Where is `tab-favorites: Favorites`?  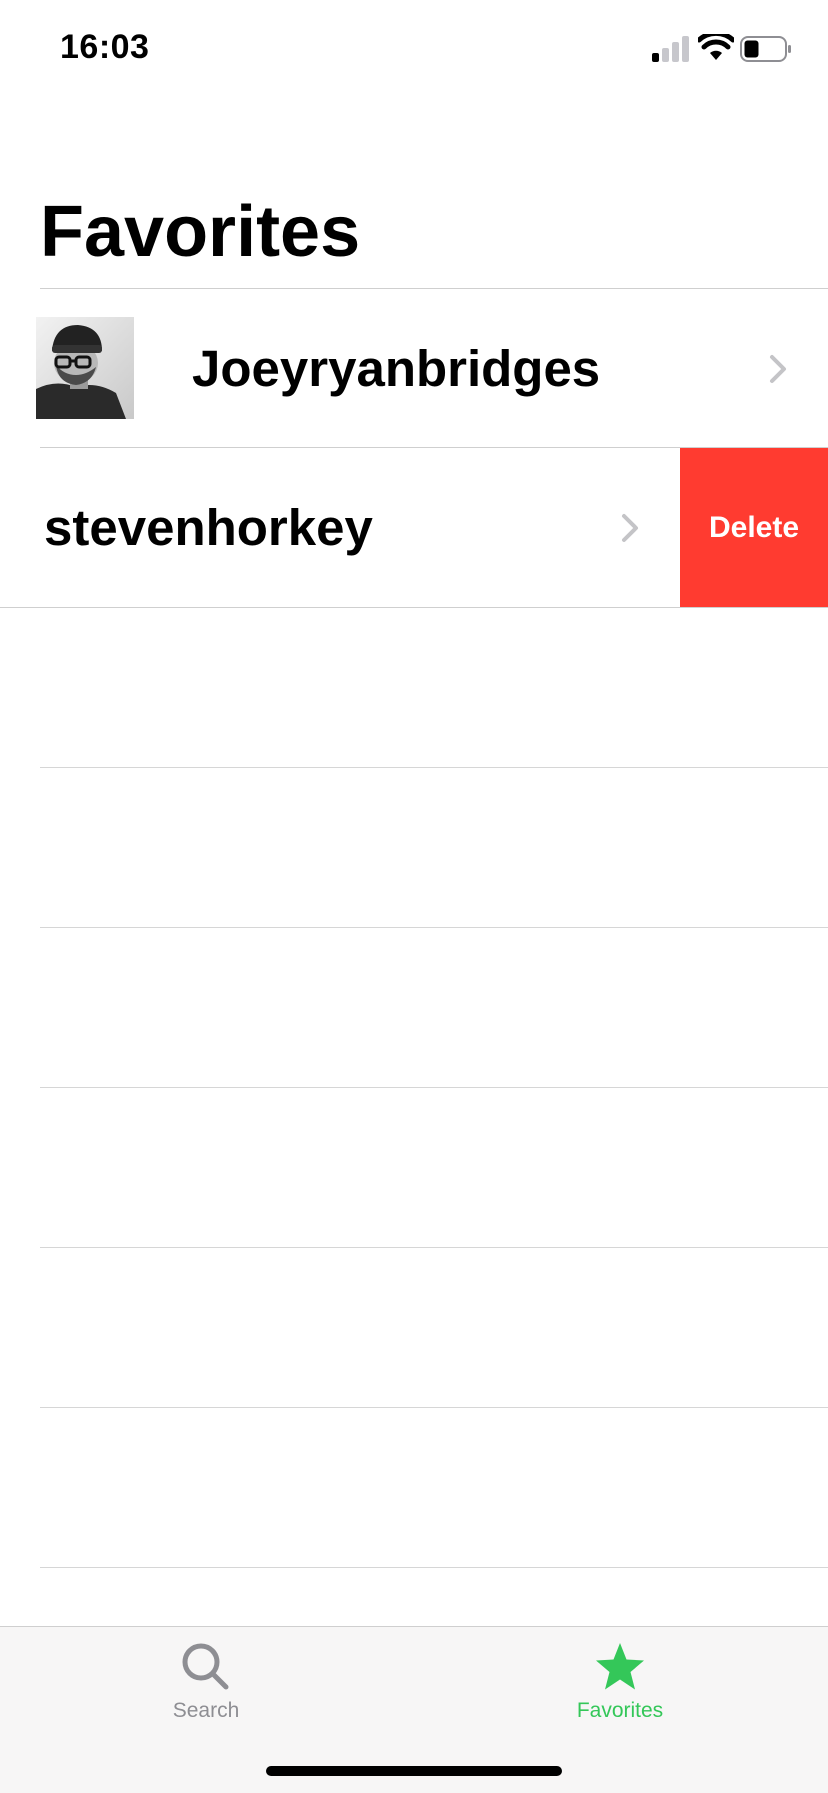
tab-favorites: Favorites is located at coordinates (620, 1682).